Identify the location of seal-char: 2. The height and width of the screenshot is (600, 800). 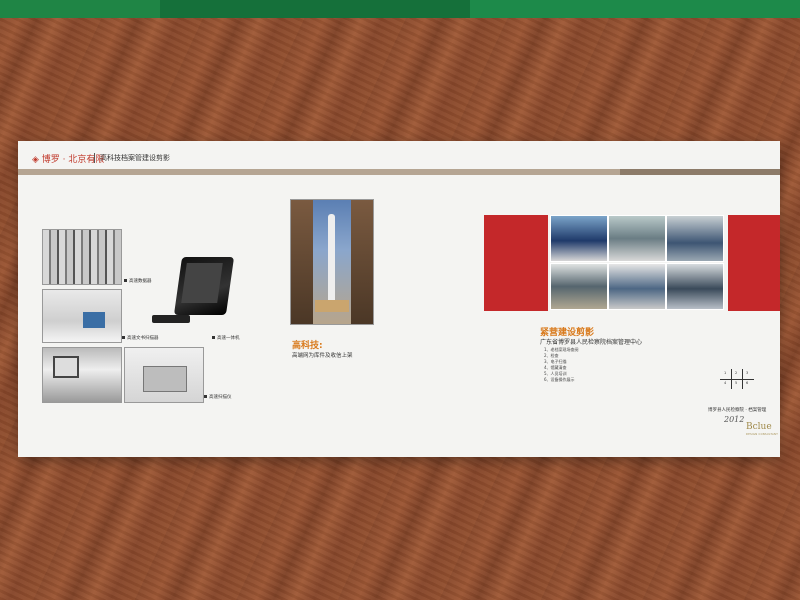
(736, 373).